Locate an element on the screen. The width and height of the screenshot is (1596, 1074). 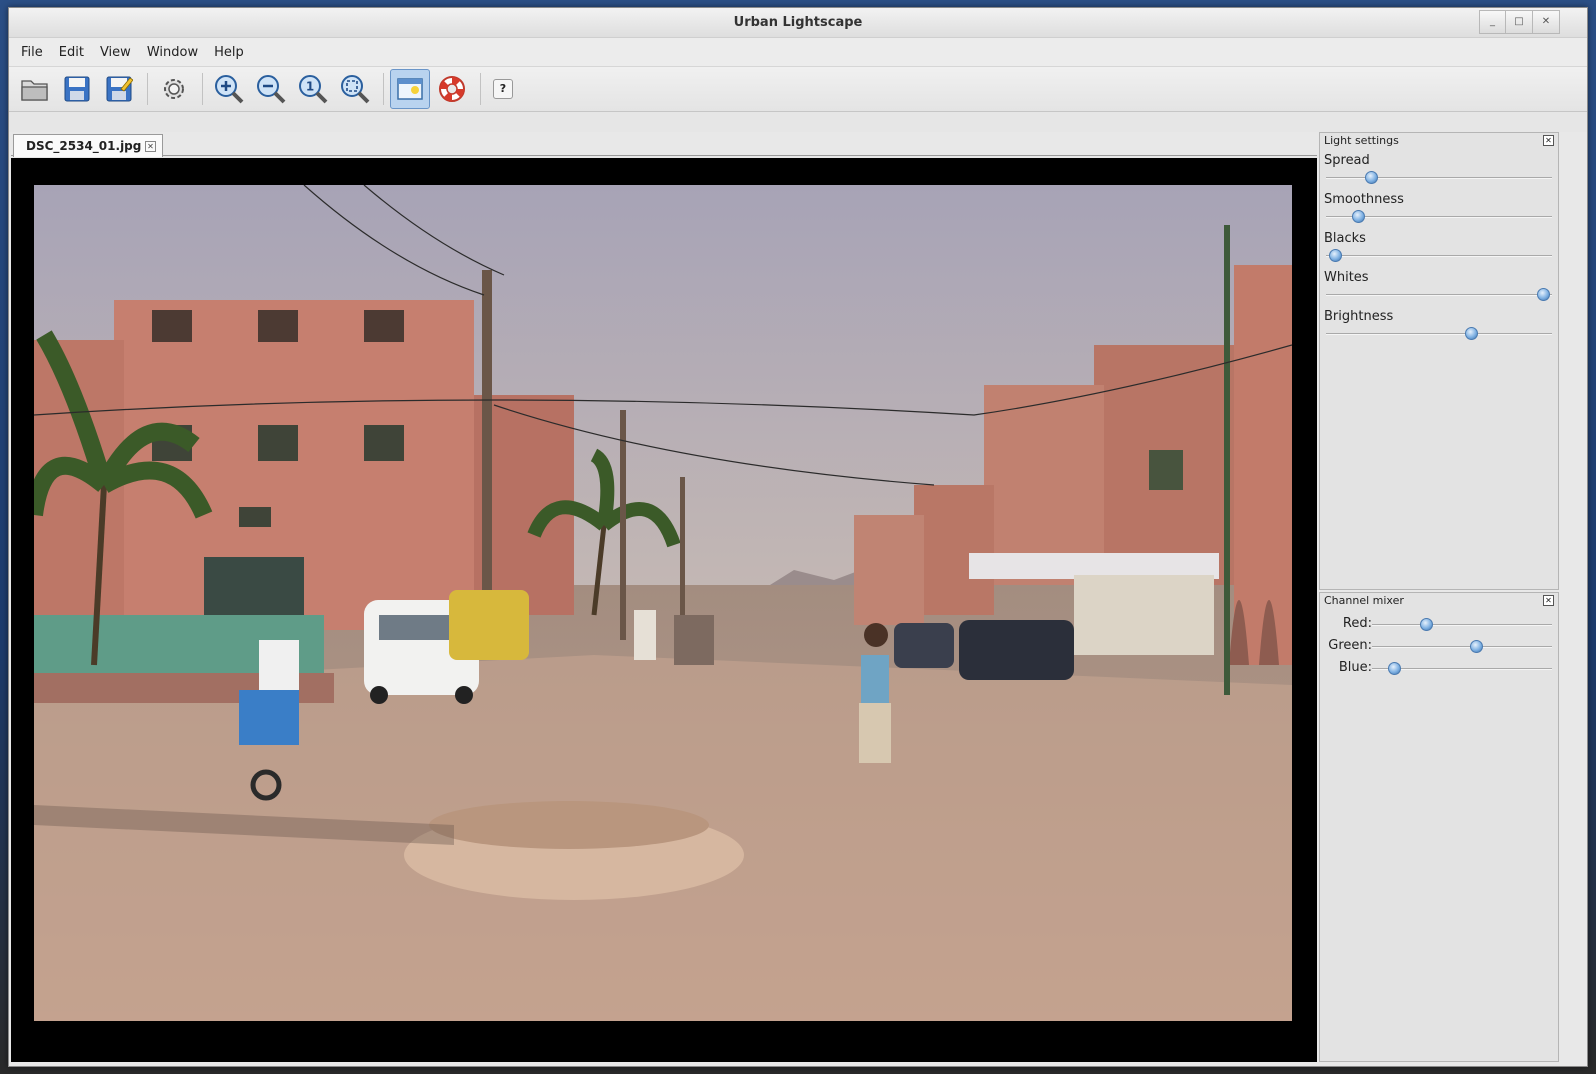
channel-mixer-label: Green: is located at coordinates (1350, 645).